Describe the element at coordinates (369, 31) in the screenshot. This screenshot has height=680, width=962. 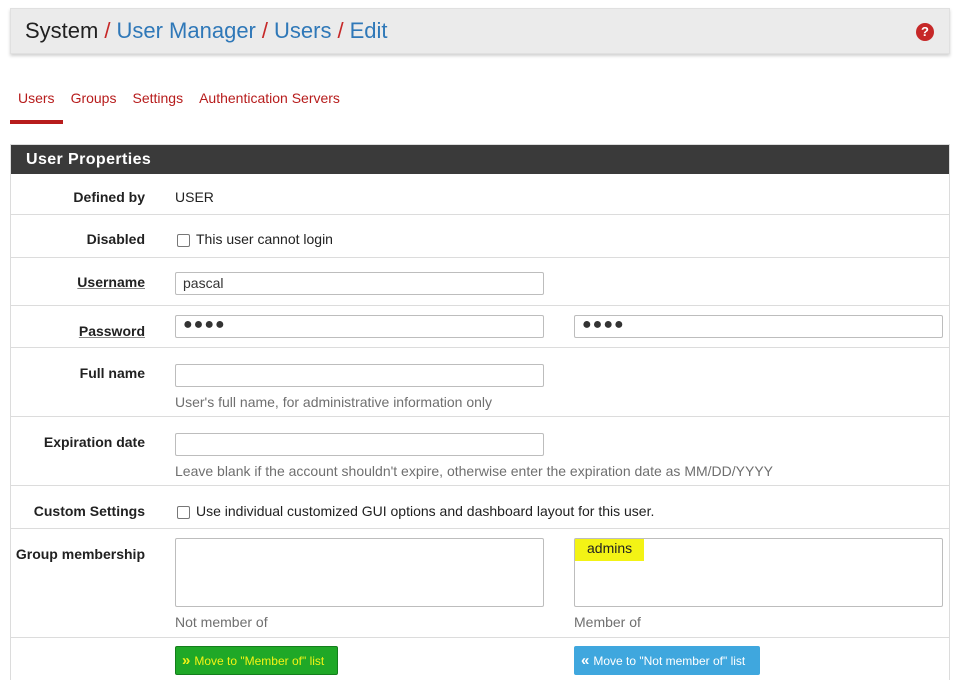
I see `breadcrumb-edit: Edit` at that location.